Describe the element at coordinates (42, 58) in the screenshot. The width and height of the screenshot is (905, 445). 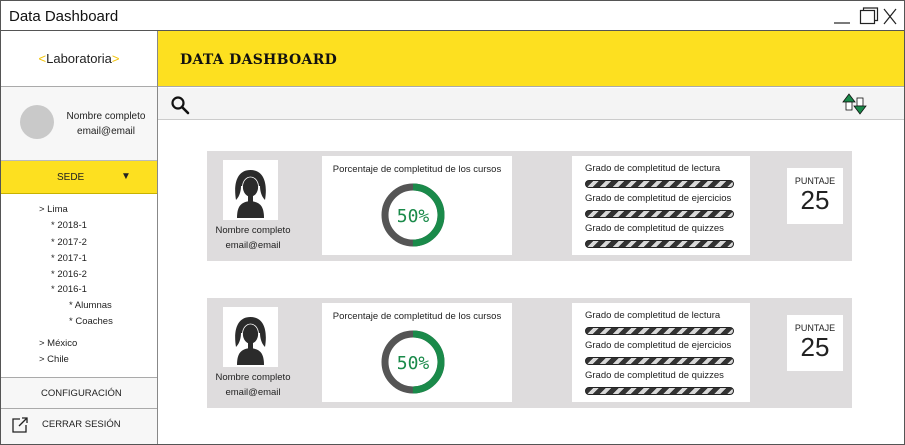
I see `logo-bracket-left: <` at that location.